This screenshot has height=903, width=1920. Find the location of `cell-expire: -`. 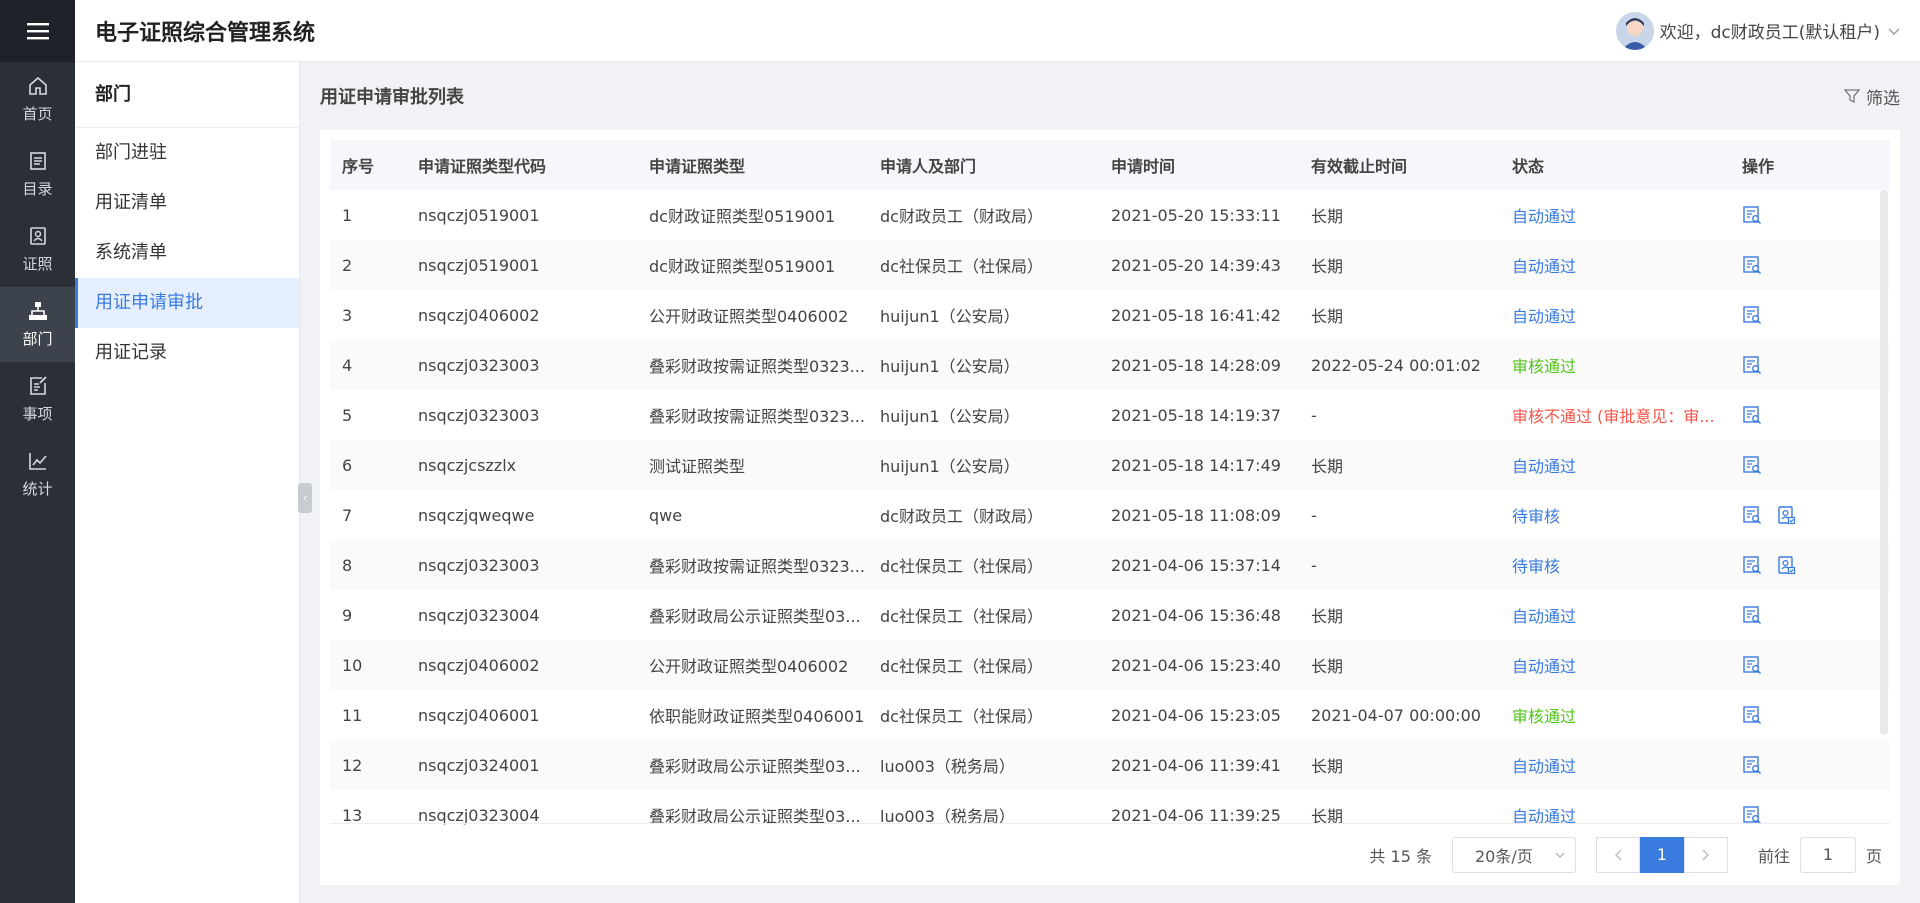

cell-expire: - is located at coordinates (1314, 415).